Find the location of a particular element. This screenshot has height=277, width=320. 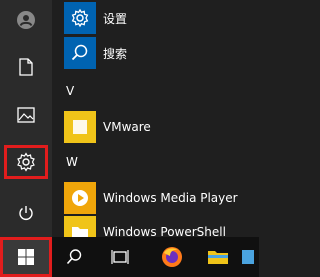

document-icon is located at coordinates (26, 67).